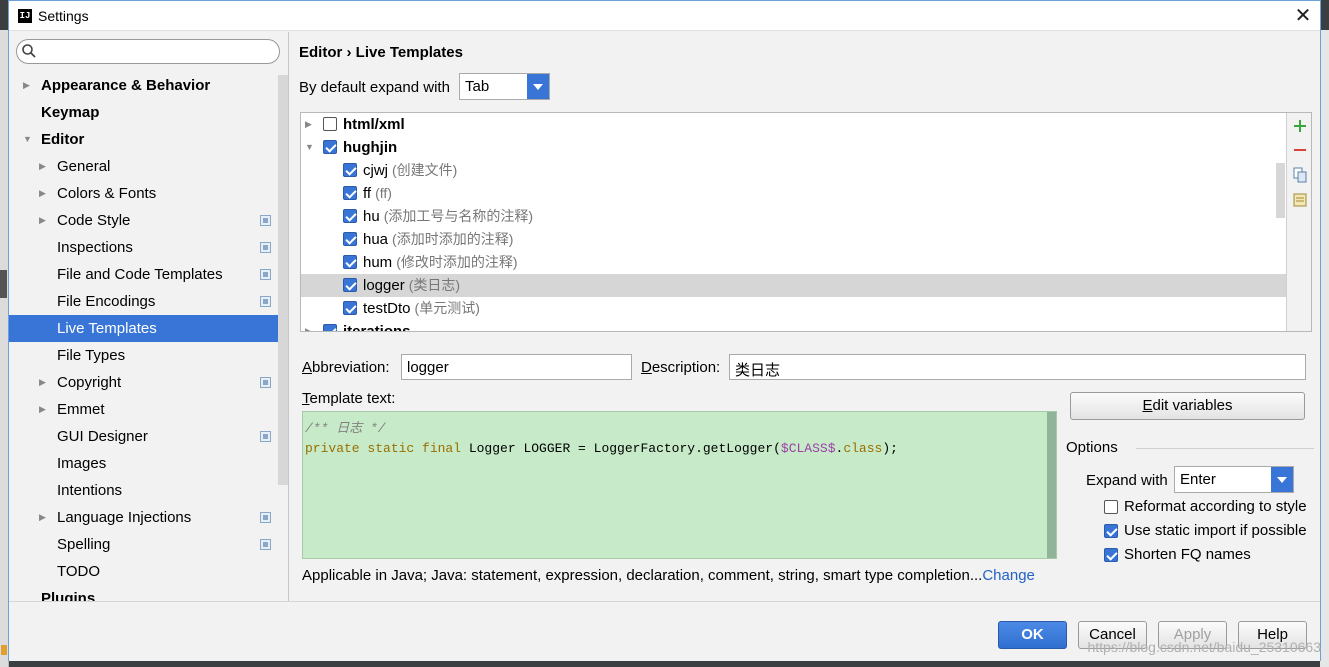  Describe the element at coordinates (793, 262) in the screenshot. I see `template-row: hum (修改时添加的注释)` at that location.